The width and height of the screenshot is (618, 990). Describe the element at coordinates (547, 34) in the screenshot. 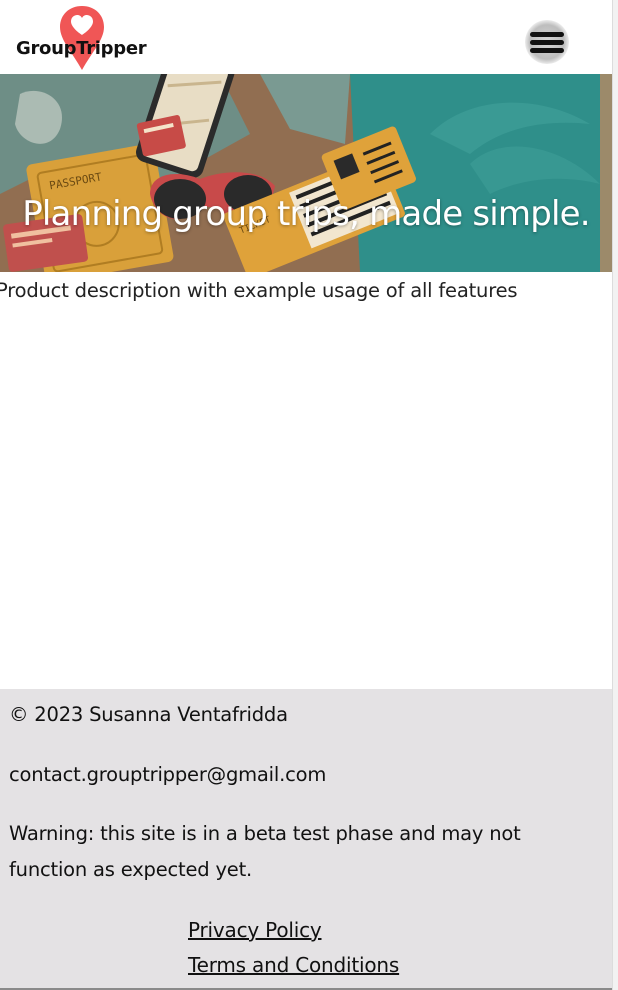

I see `hamburger-menu-icon` at that location.